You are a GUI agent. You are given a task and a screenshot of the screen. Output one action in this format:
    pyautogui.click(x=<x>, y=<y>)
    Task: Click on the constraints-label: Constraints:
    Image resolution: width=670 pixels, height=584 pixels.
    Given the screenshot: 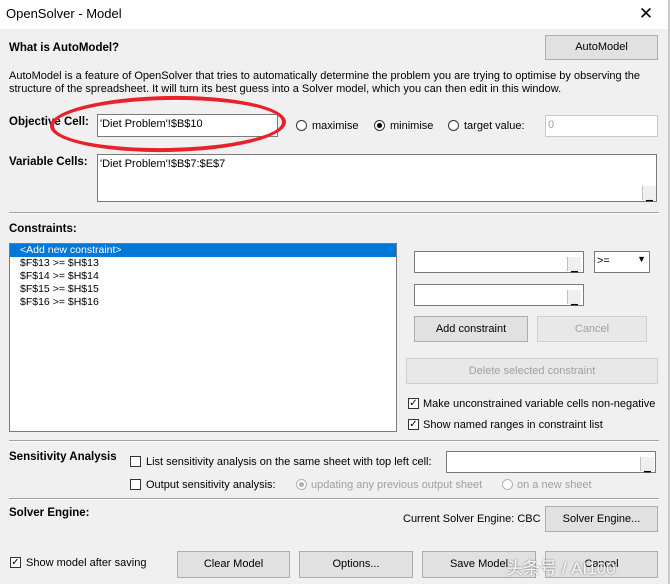 What is the action you would take?
    pyautogui.click(x=43, y=229)
    